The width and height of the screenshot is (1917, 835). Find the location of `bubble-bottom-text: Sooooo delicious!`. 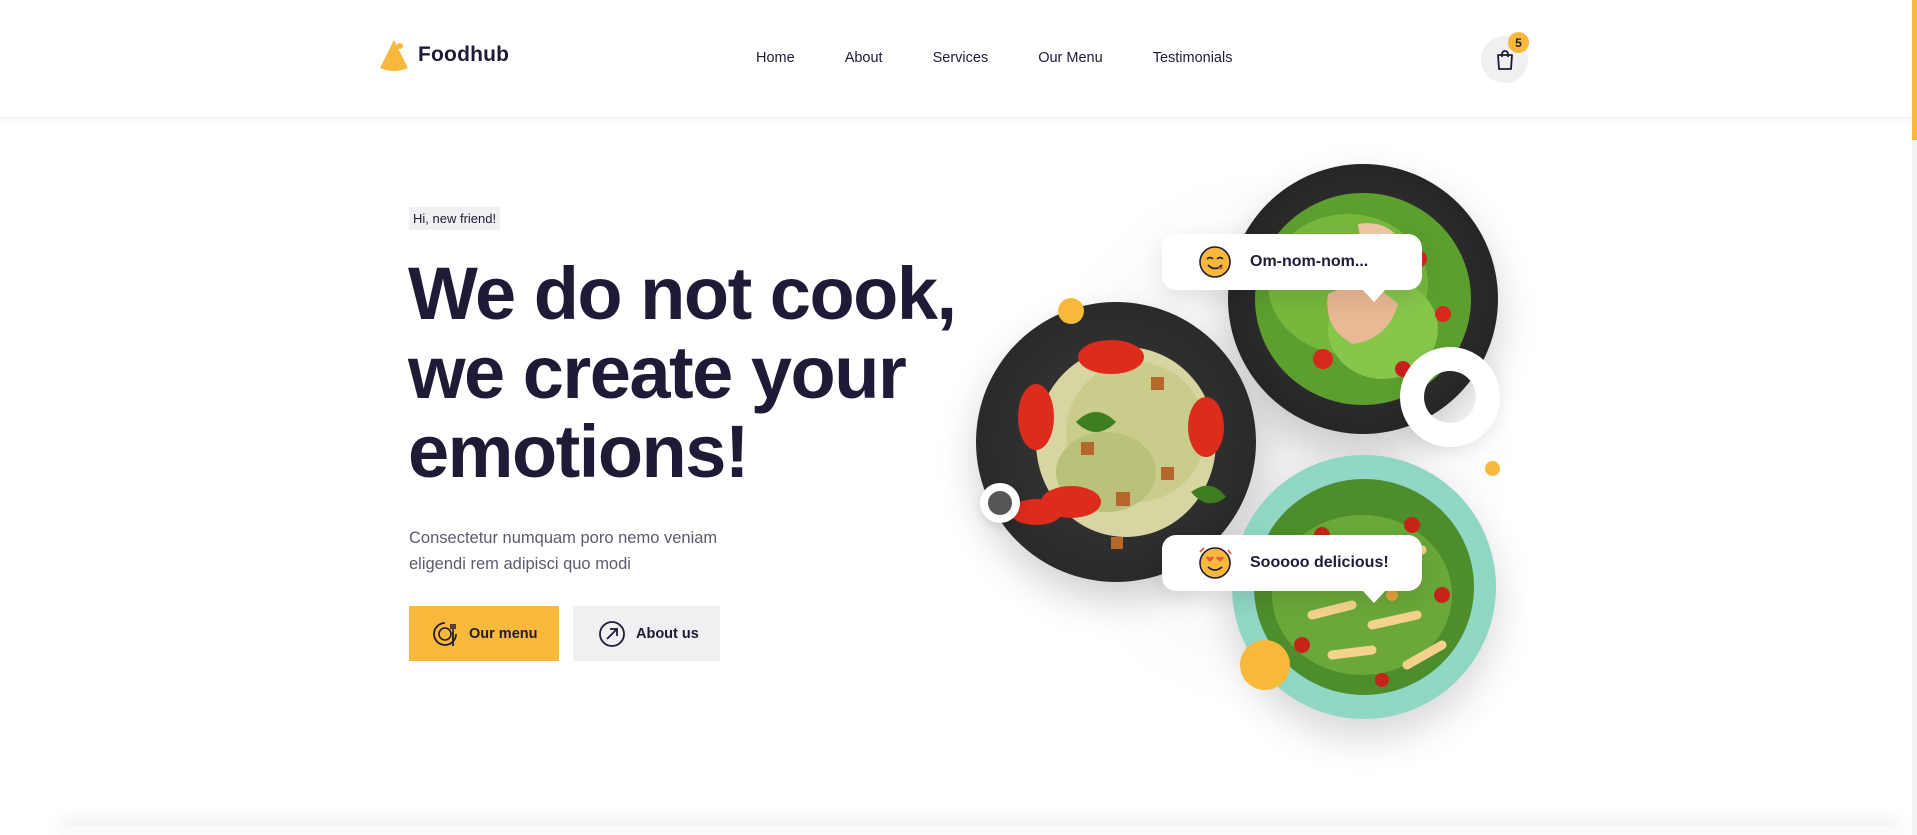

bubble-bottom-text: Sooooo delicious! is located at coordinates (1319, 562).